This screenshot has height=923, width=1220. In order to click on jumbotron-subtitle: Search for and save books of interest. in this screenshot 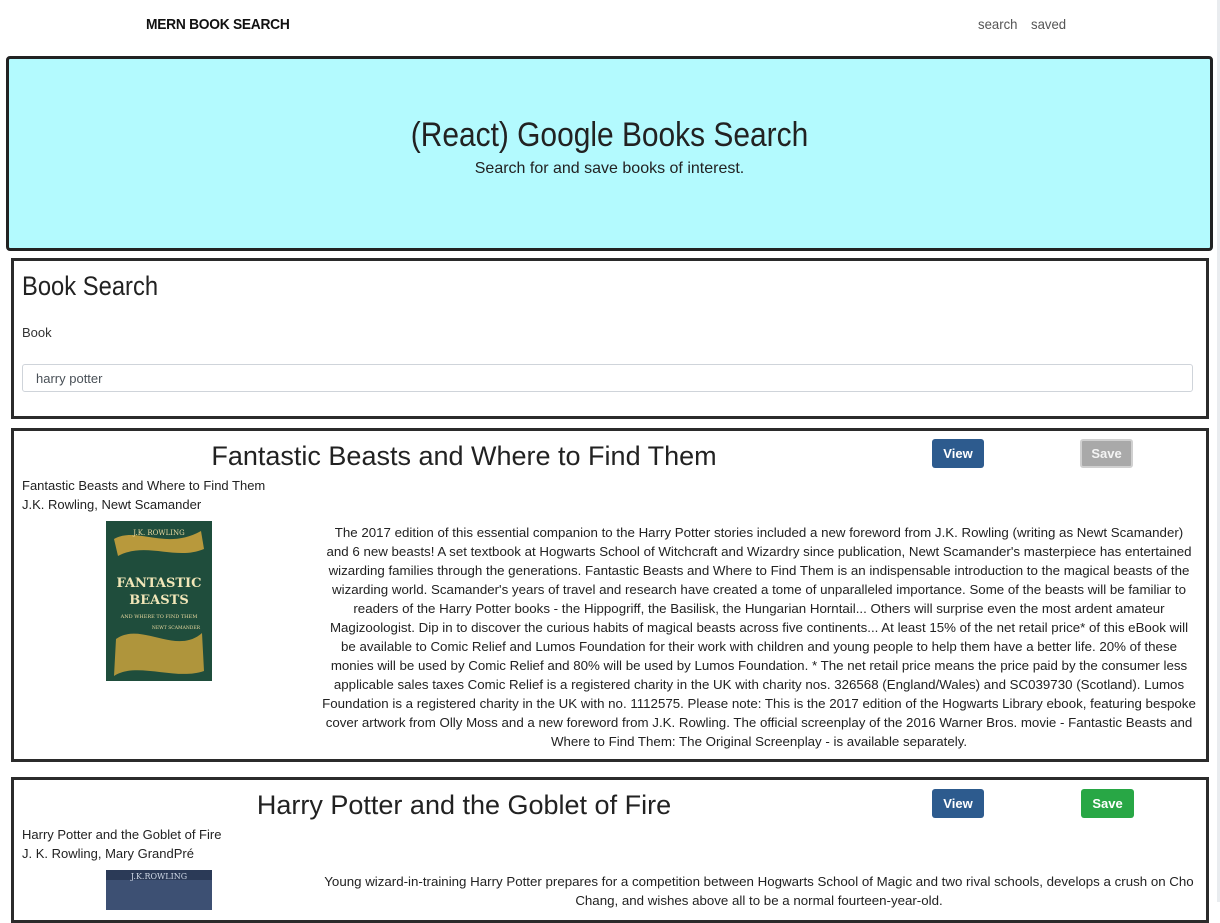, I will do `click(609, 168)`.